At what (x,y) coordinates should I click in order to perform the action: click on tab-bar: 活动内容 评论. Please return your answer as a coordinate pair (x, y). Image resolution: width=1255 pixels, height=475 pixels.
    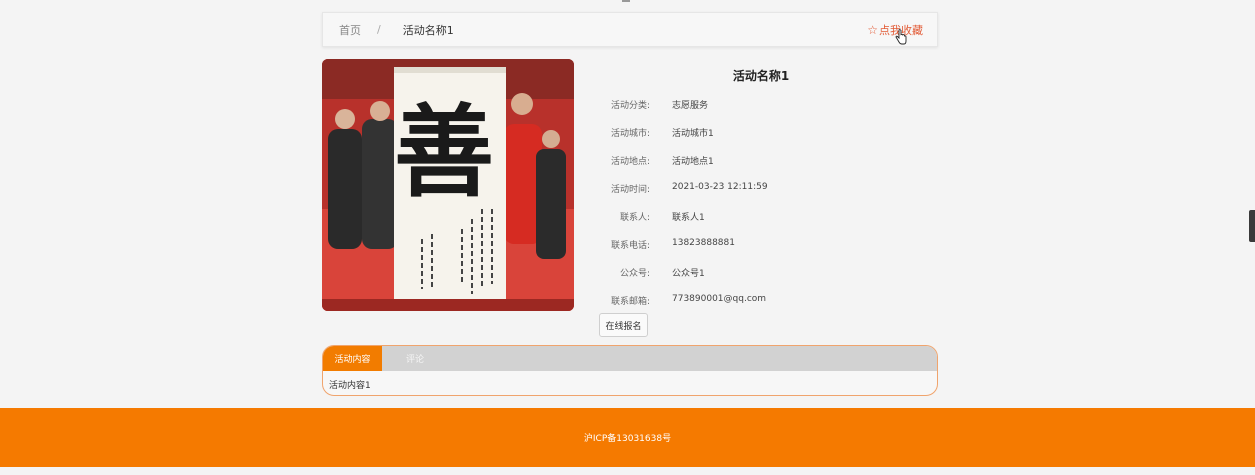
    Looking at the image, I should click on (630, 358).